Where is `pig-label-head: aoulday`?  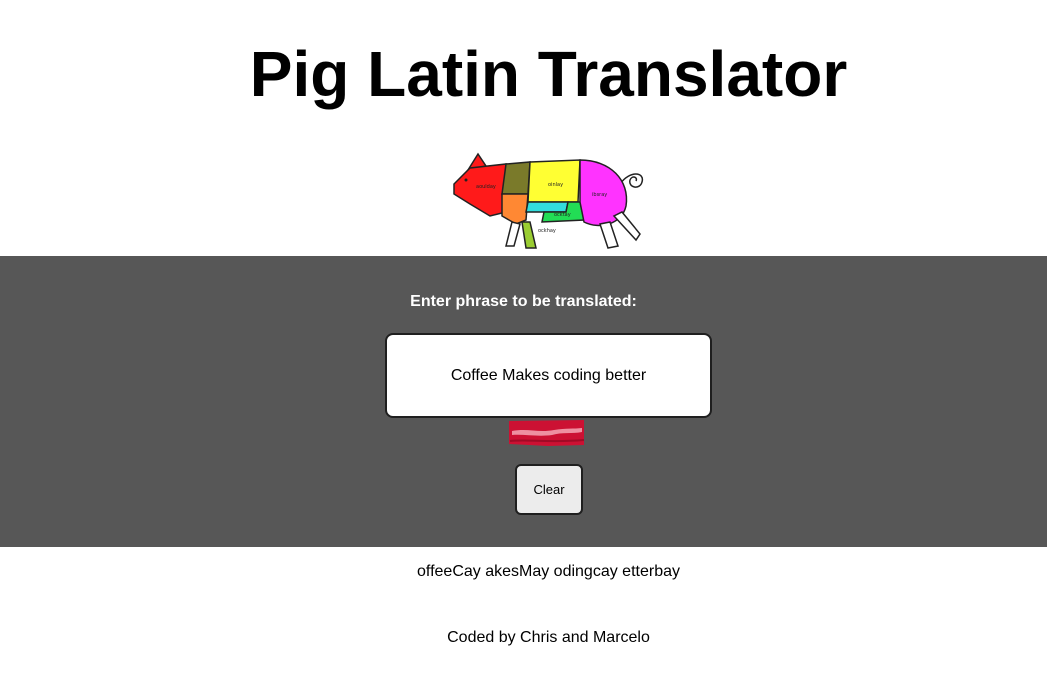 pig-label-head: aoulday is located at coordinates (486, 187).